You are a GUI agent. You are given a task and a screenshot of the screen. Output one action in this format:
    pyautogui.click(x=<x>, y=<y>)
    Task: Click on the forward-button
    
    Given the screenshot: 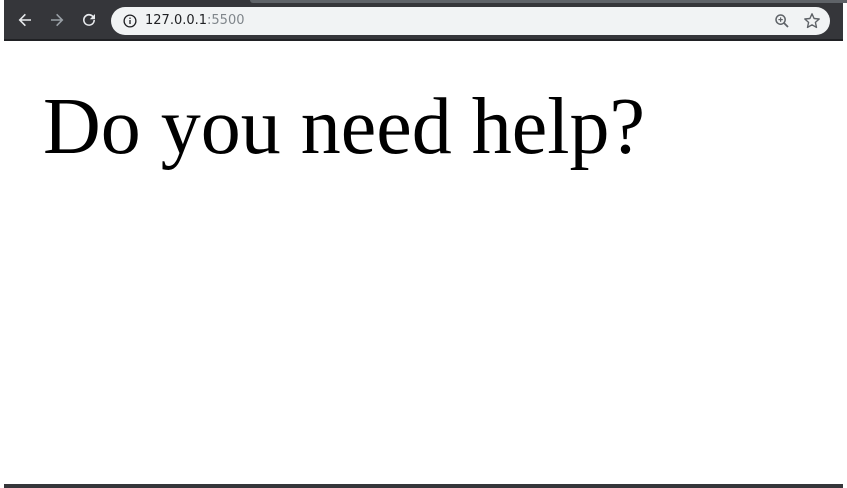 What is the action you would take?
    pyautogui.click(x=57, y=20)
    